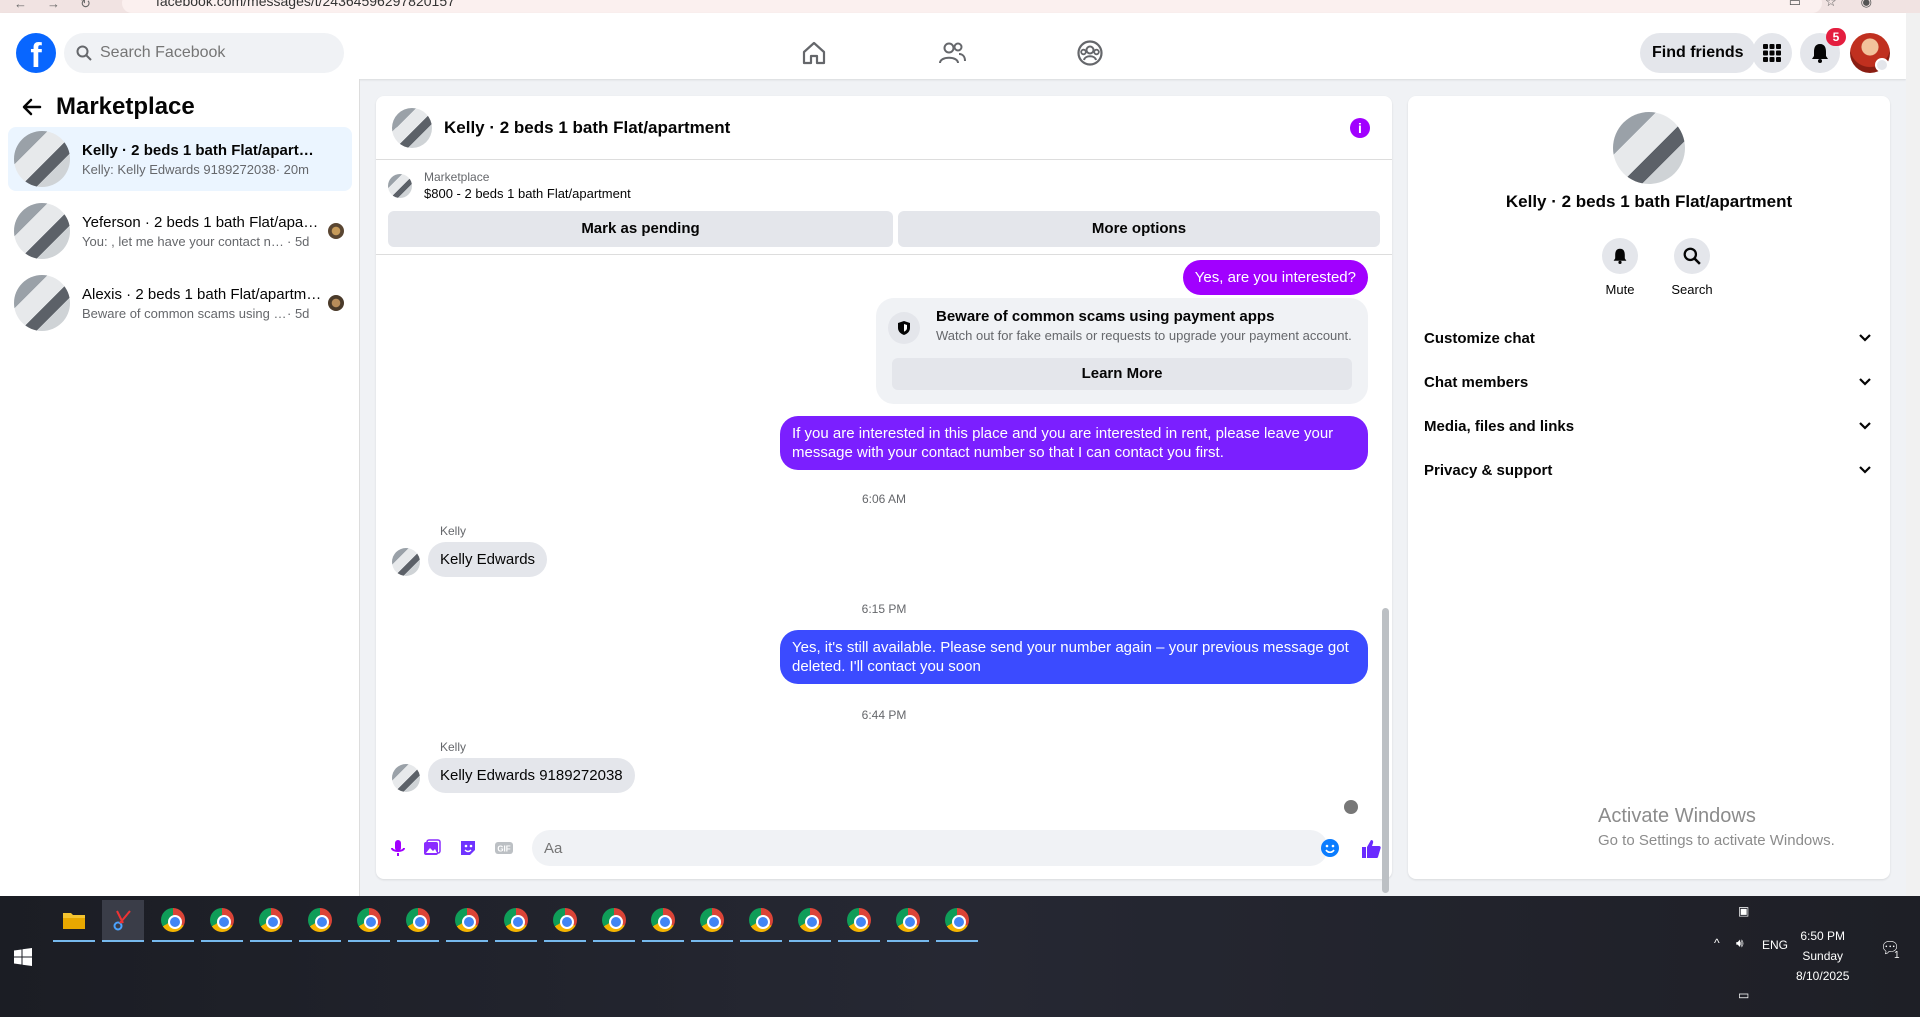  I want to click on gif-icon: GIF, so click(504, 848).